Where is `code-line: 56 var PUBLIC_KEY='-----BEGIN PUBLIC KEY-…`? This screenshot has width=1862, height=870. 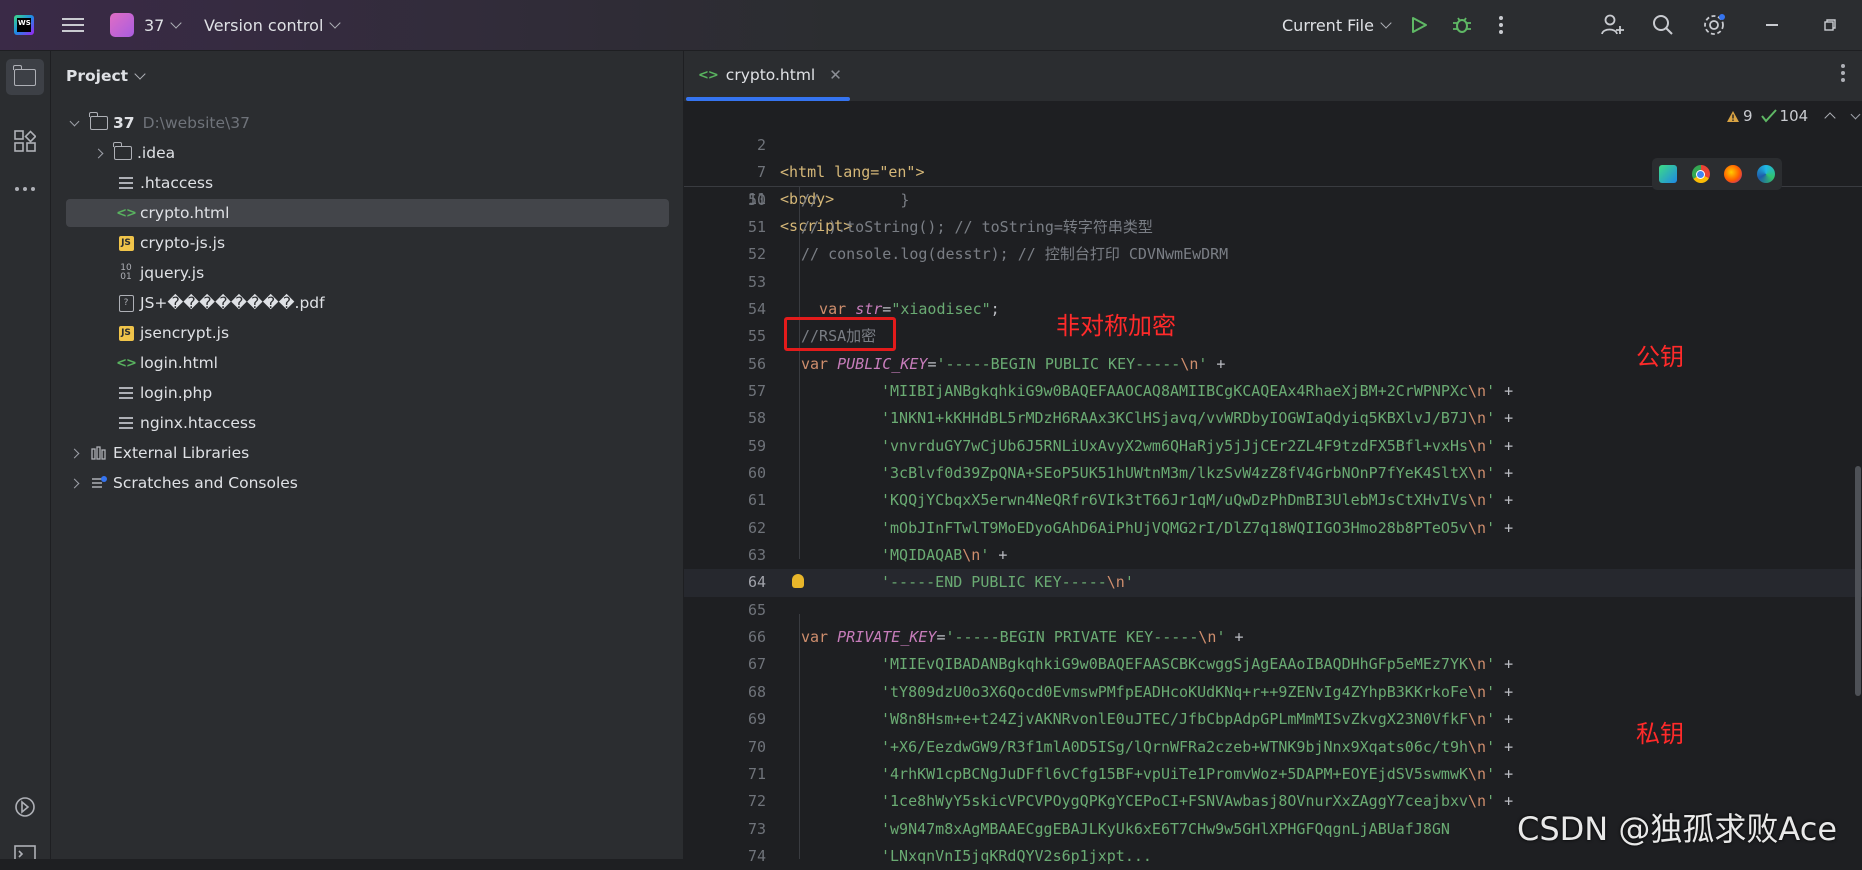
code-line: 56 var PUBLIC_KEY='-----BEGIN PUBLIC KEY-… is located at coordinates (1273, 364).